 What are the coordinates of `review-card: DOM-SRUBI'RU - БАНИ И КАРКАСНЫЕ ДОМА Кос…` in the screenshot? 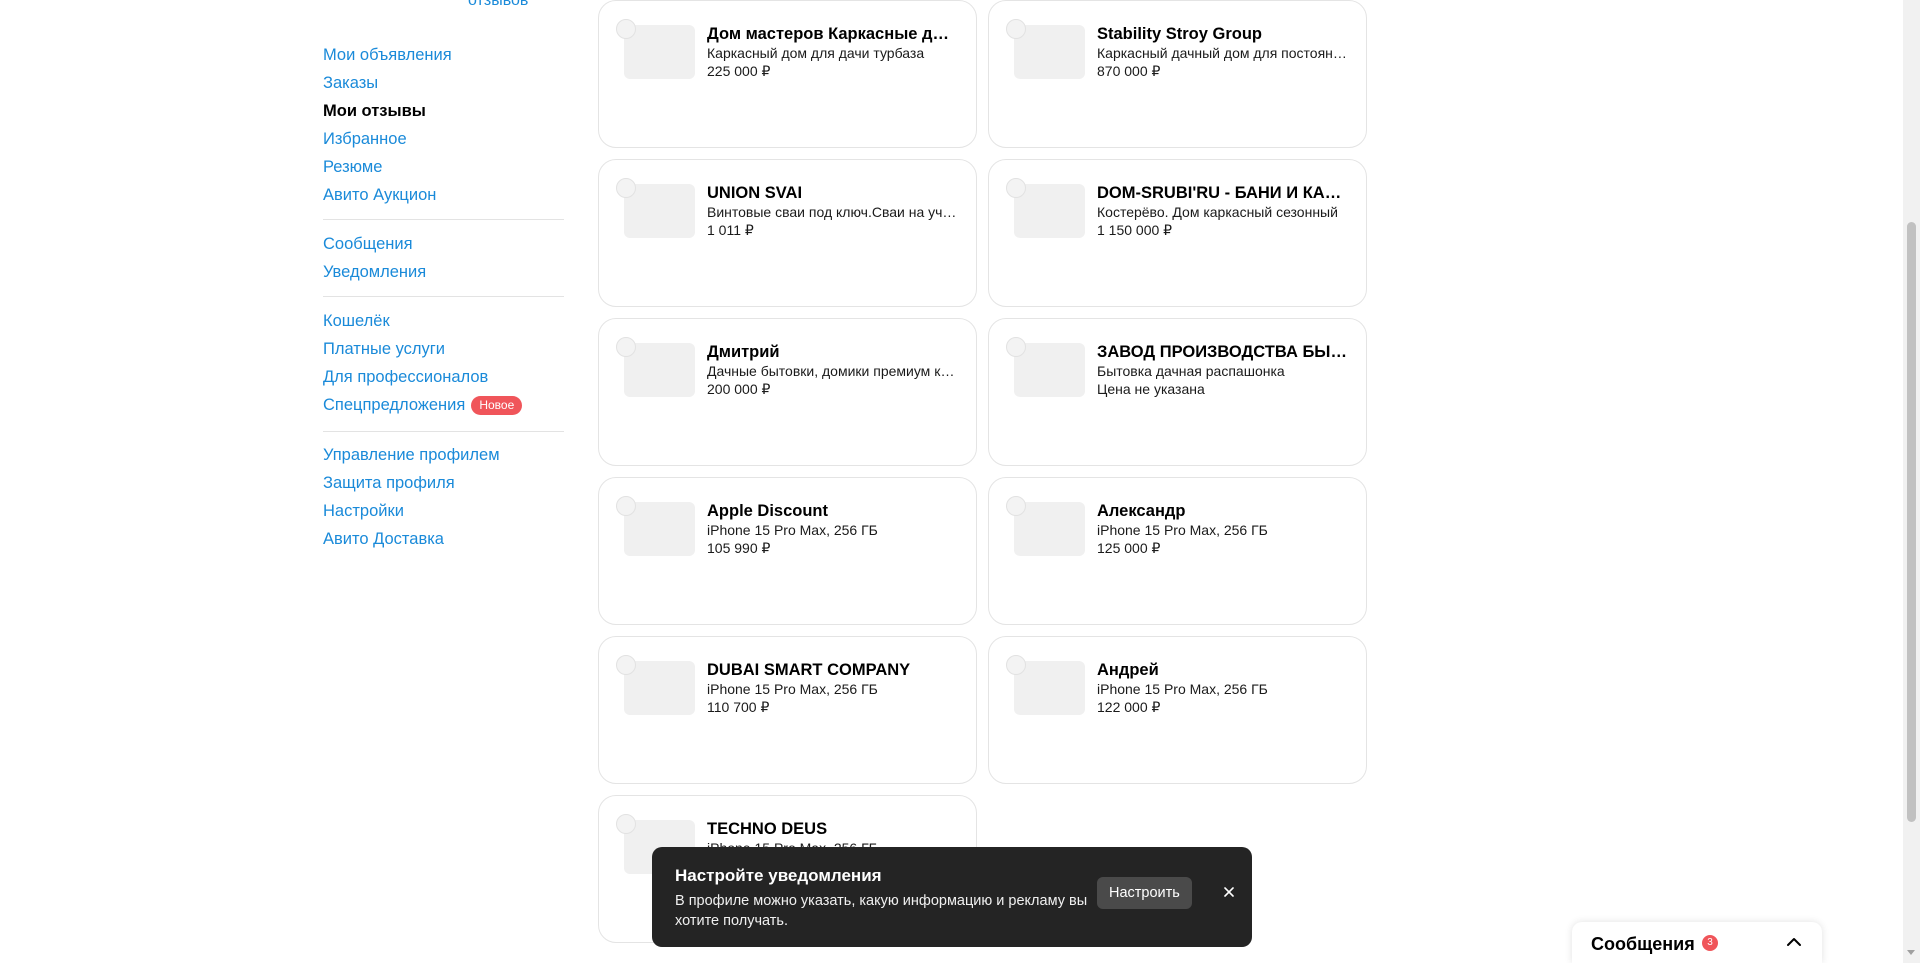 It's located at (1177, 233).